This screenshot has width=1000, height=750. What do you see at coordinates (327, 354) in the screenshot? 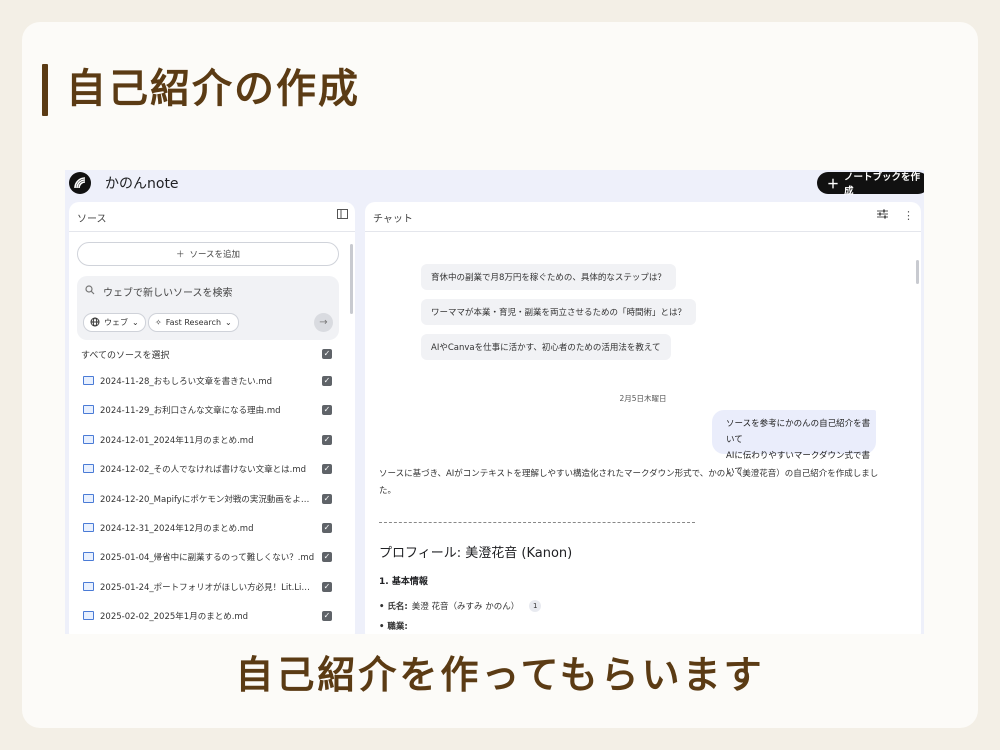
I see `select-all-checkbox: ✓` at bounding box center [327, 354].